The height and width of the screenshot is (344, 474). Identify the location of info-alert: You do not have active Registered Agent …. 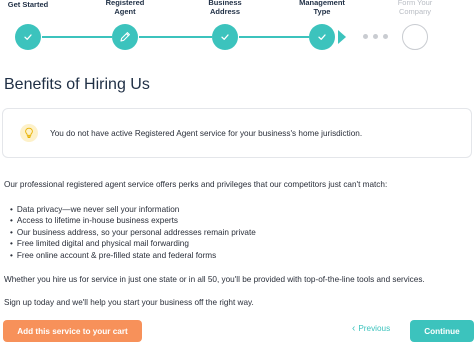
(237, 133).